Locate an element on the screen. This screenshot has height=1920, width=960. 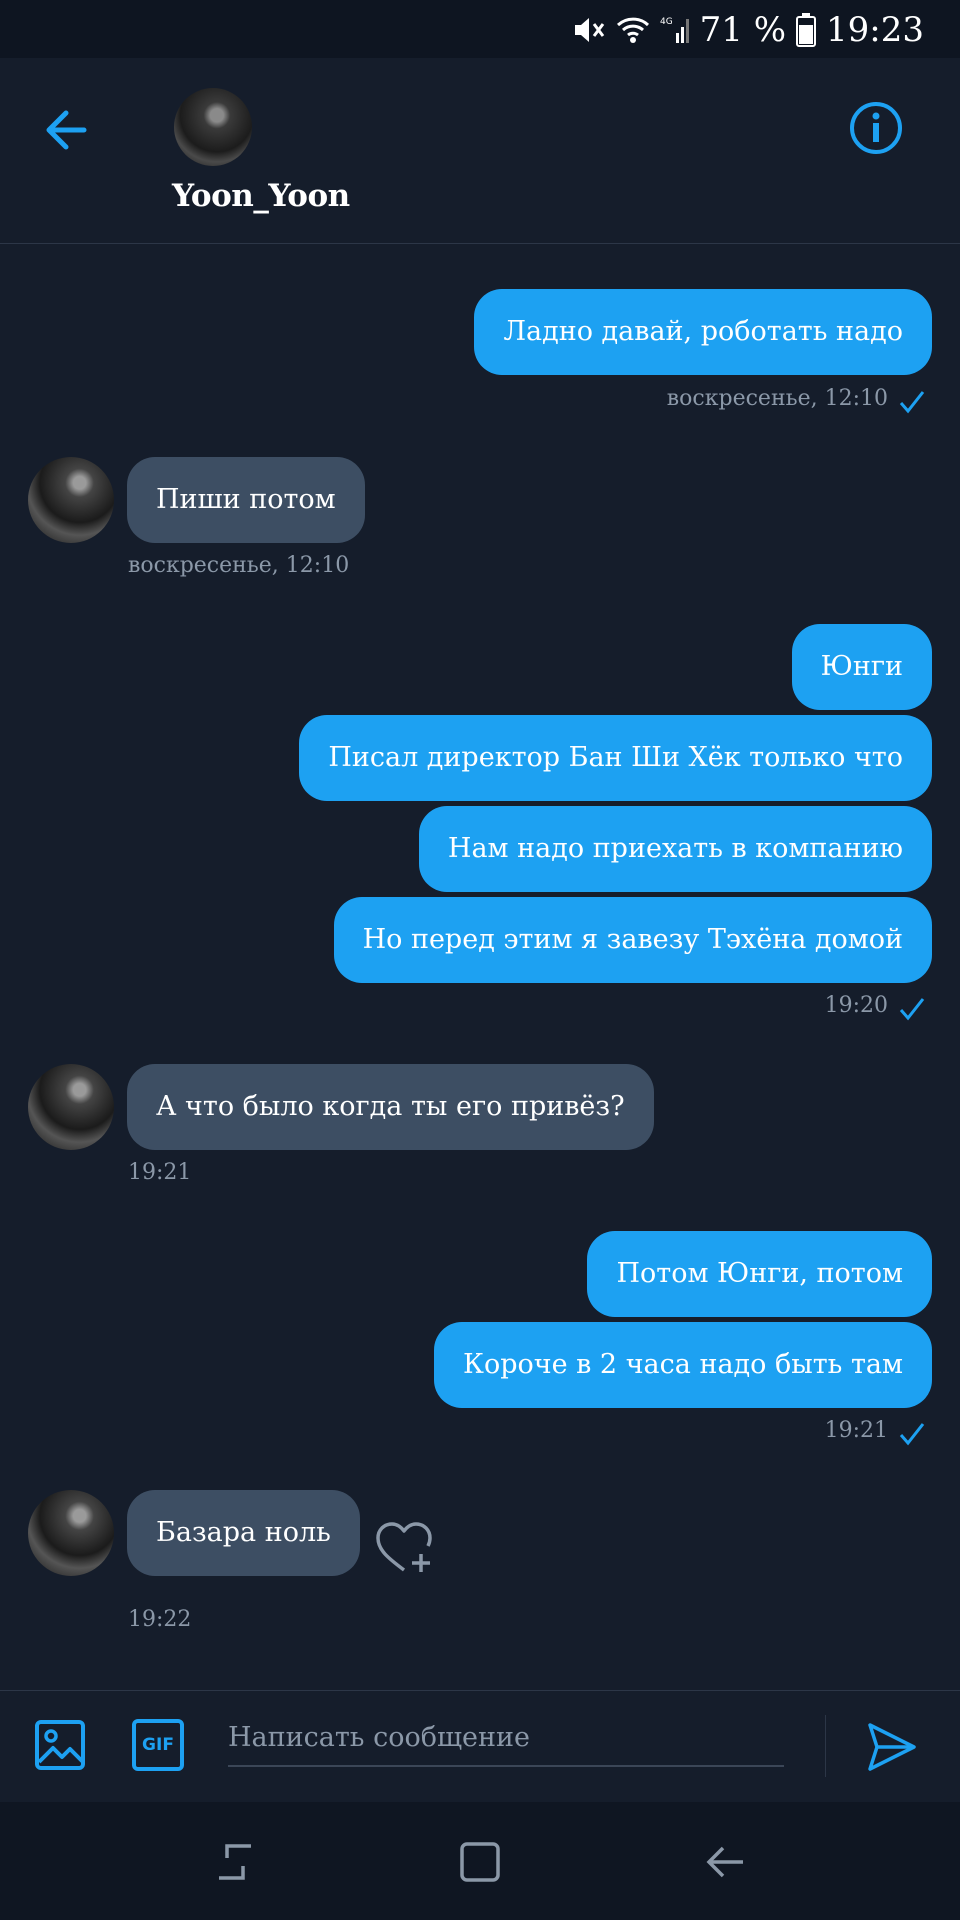
gif-icon: GIF is located at coordinates (158, 1745).